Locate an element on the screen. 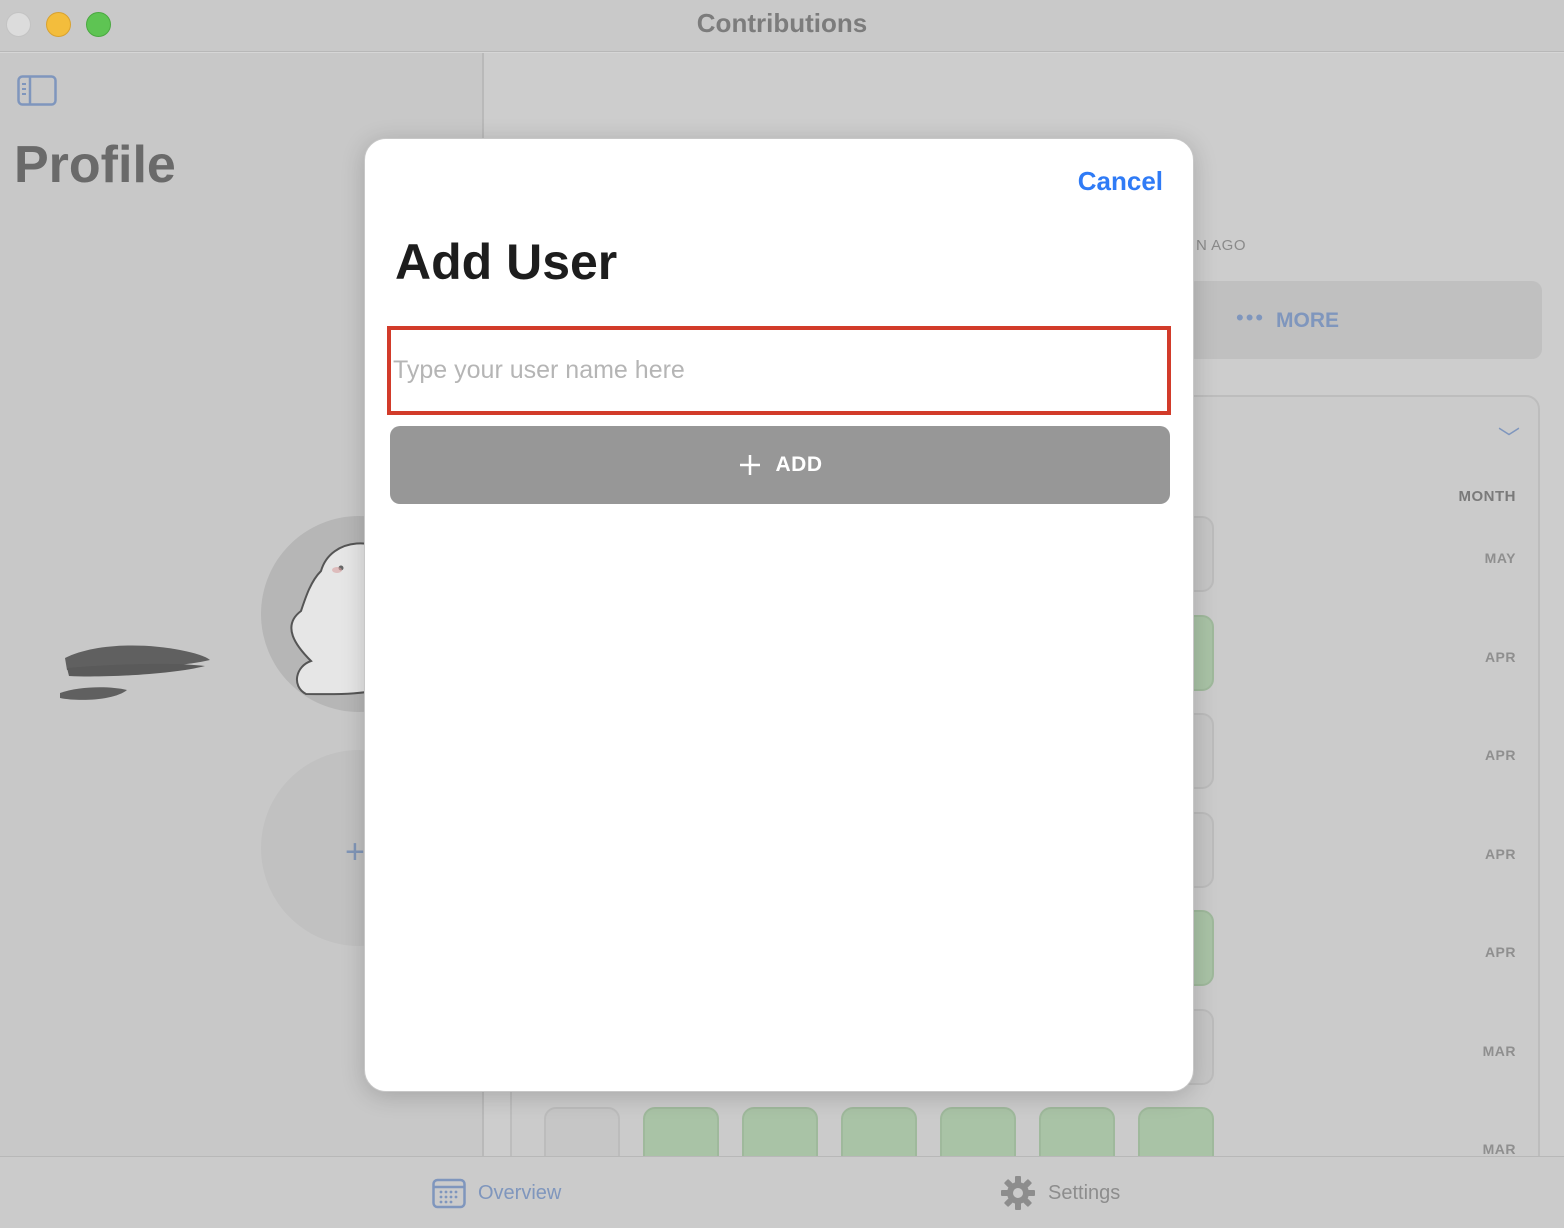 The width and height of the screenshot is (1564, 1228). username-input is located at coordinates (779, 370).